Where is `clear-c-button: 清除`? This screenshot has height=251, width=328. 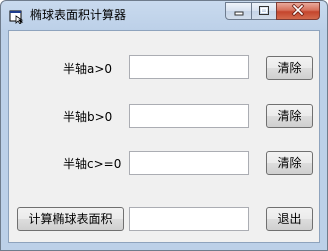 clear-c-button: 清除 is located at coordinates (289, 163).